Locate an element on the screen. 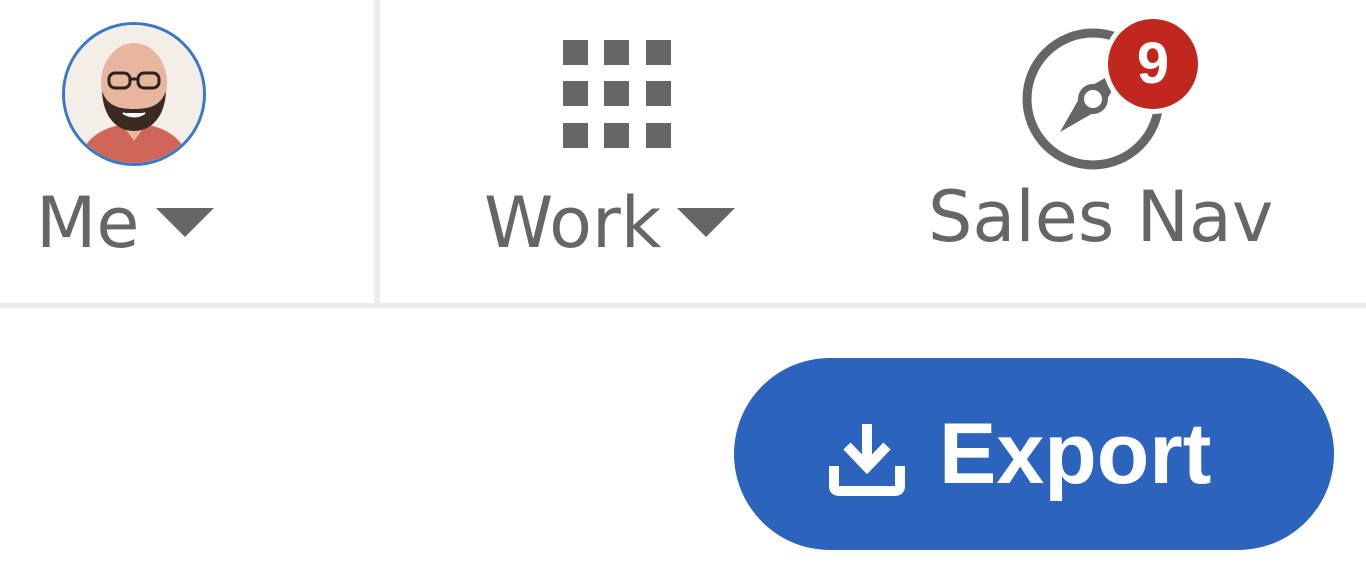 The height and width of the screenshot is (586, 1366). nav-label-me: Me is located at coordinates (88, 223).